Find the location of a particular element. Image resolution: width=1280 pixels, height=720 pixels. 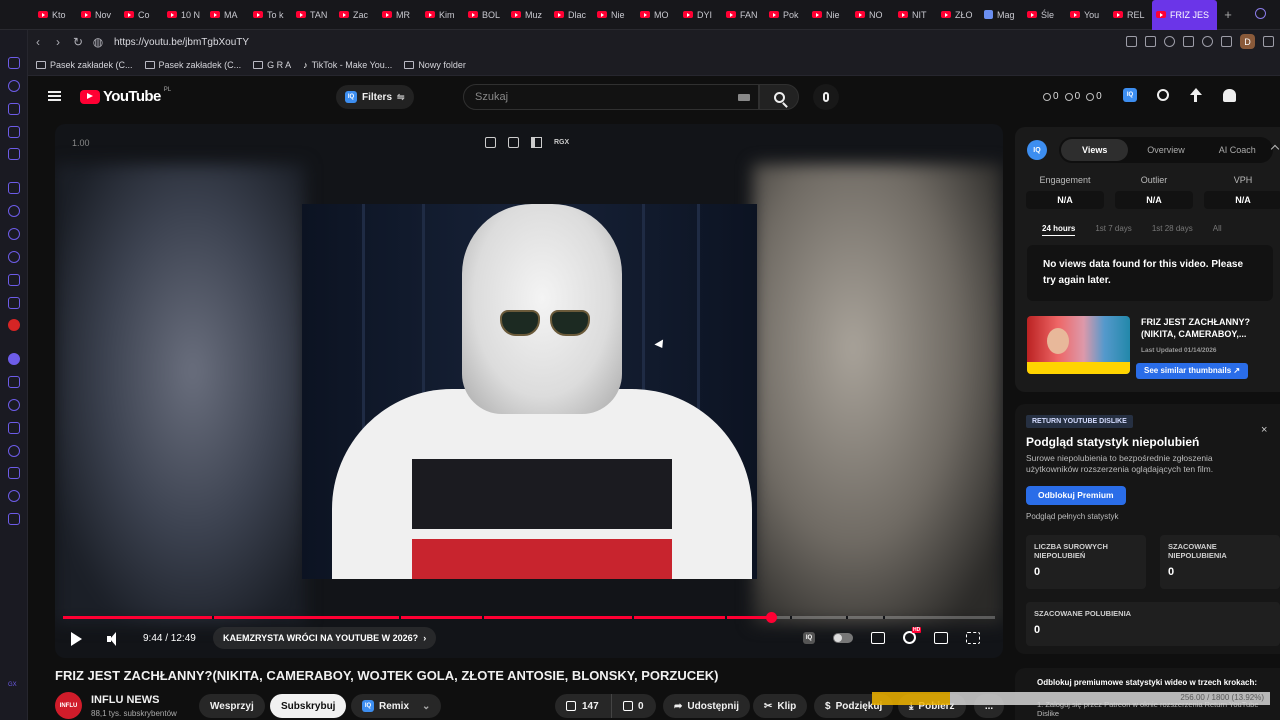

notifications-icon is located at coordinates (1229, 95).